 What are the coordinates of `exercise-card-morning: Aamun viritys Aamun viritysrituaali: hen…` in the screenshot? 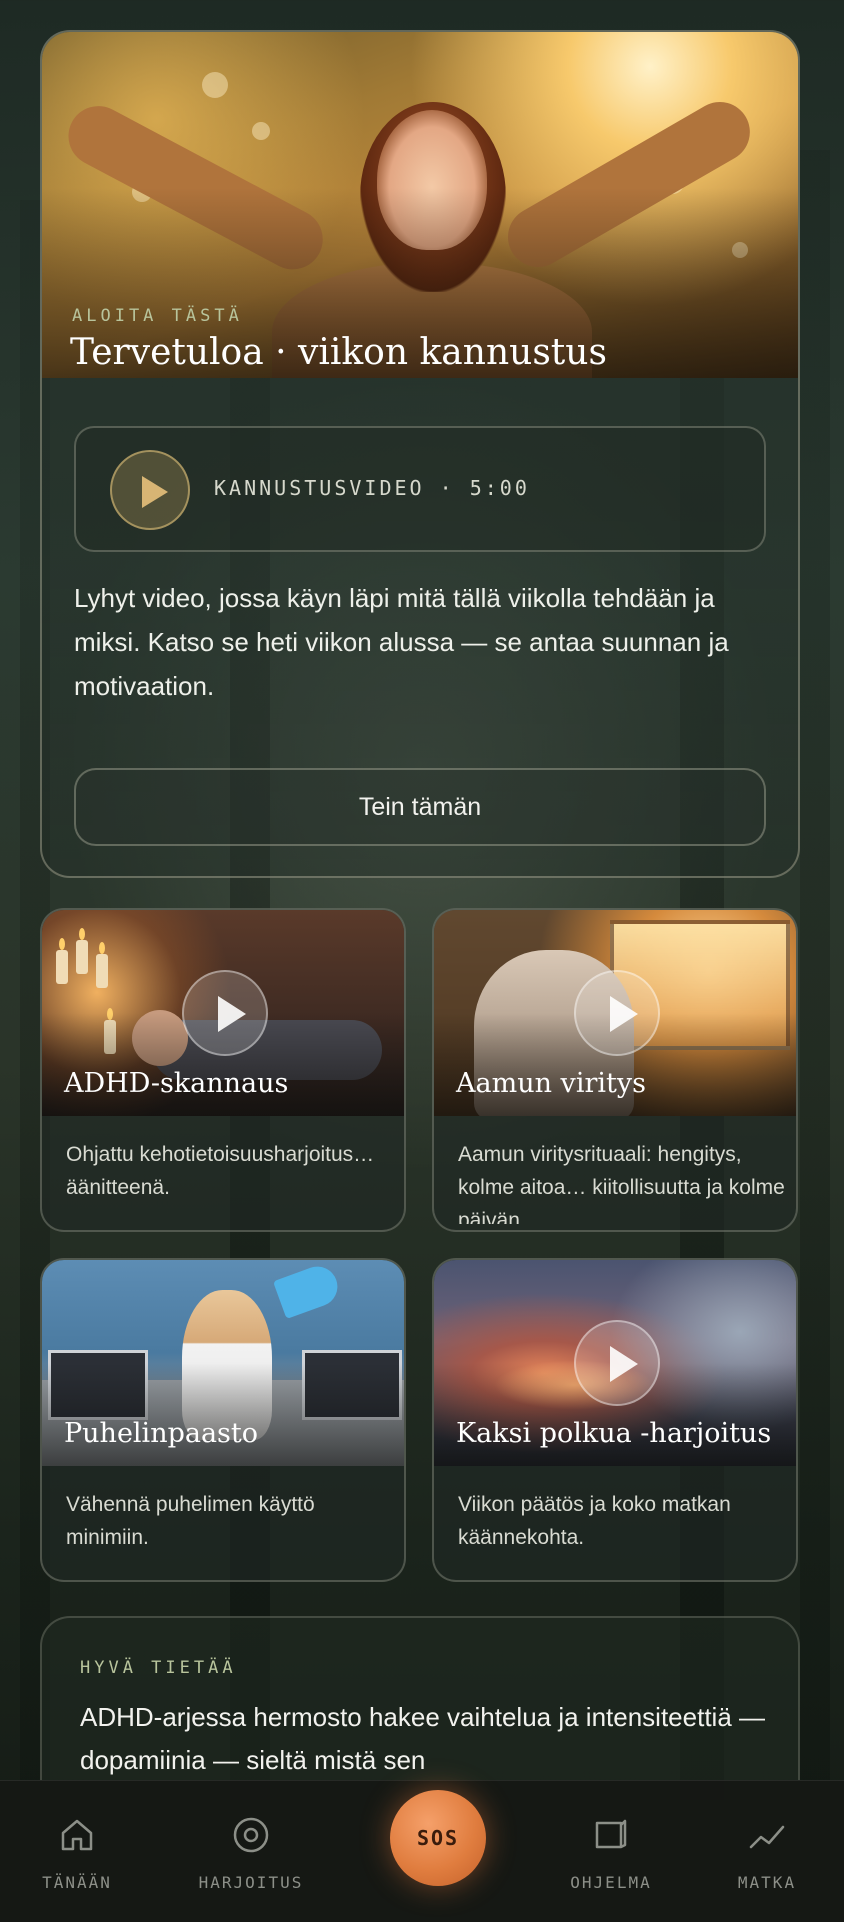 It's located at (615, 1070).